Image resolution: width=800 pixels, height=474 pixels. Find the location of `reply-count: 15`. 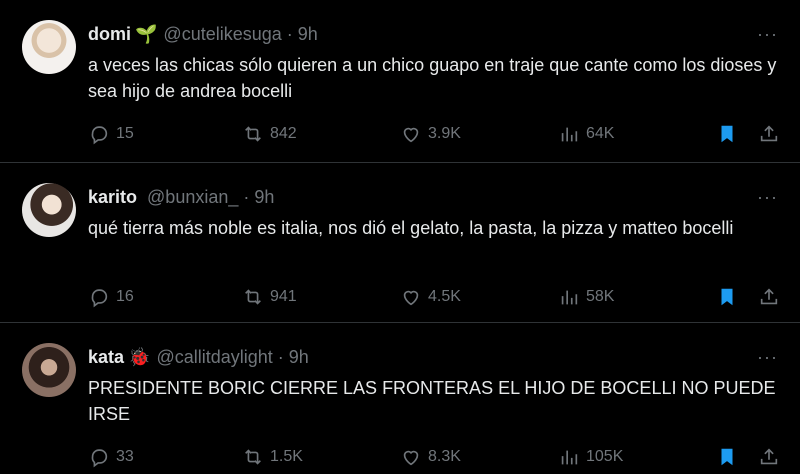

reply-count: 15 is located at coordinates (125, 133).